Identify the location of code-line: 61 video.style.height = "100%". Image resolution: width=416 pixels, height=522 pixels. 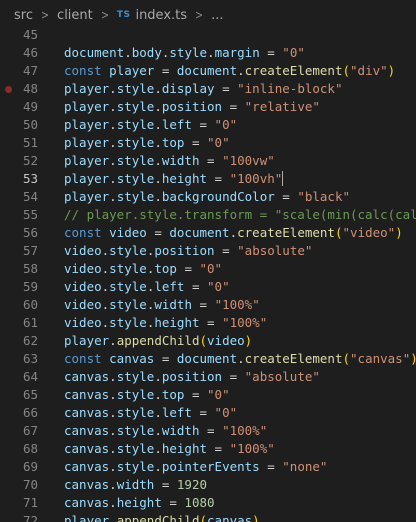
(208, 323).